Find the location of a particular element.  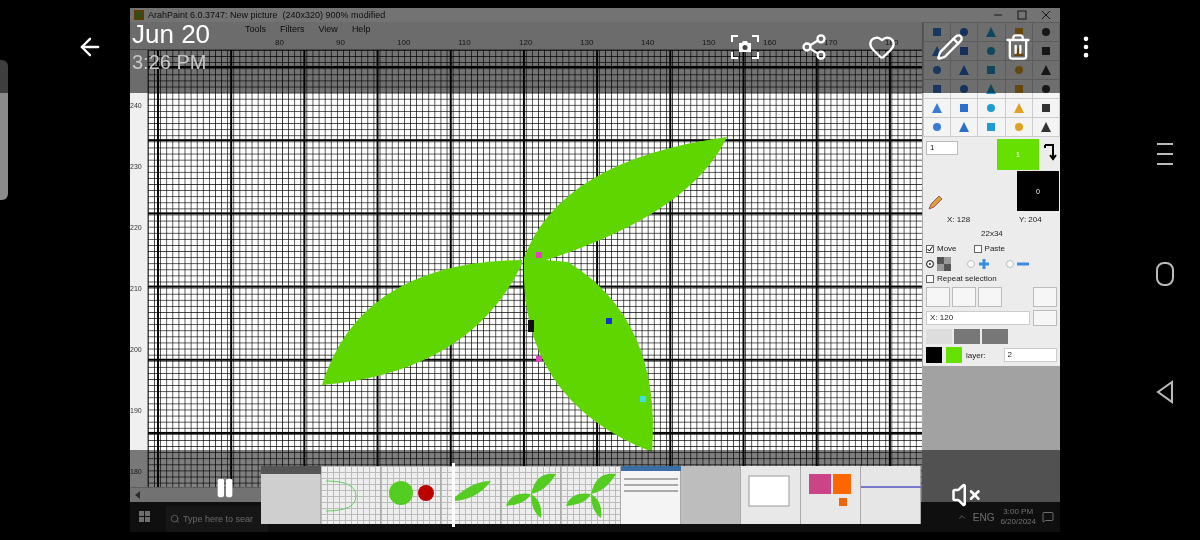

app-logo-icon is located at coordinates (139, 15).